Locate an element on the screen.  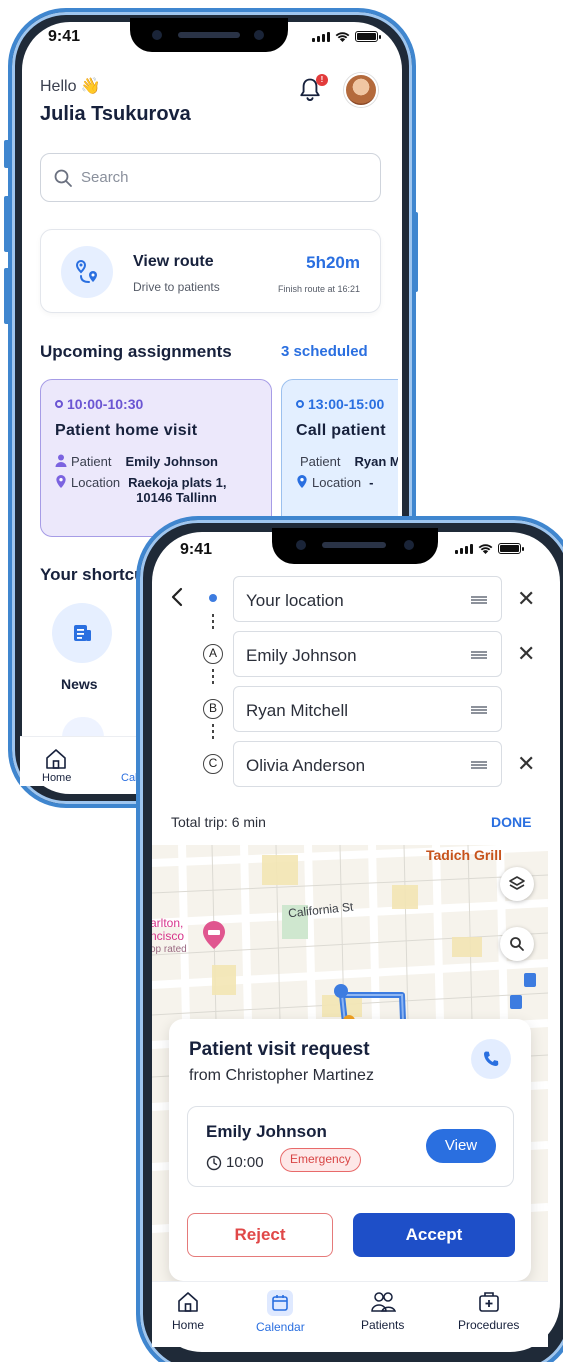
accept-button: Accept is located at coordinates (434, 1235).